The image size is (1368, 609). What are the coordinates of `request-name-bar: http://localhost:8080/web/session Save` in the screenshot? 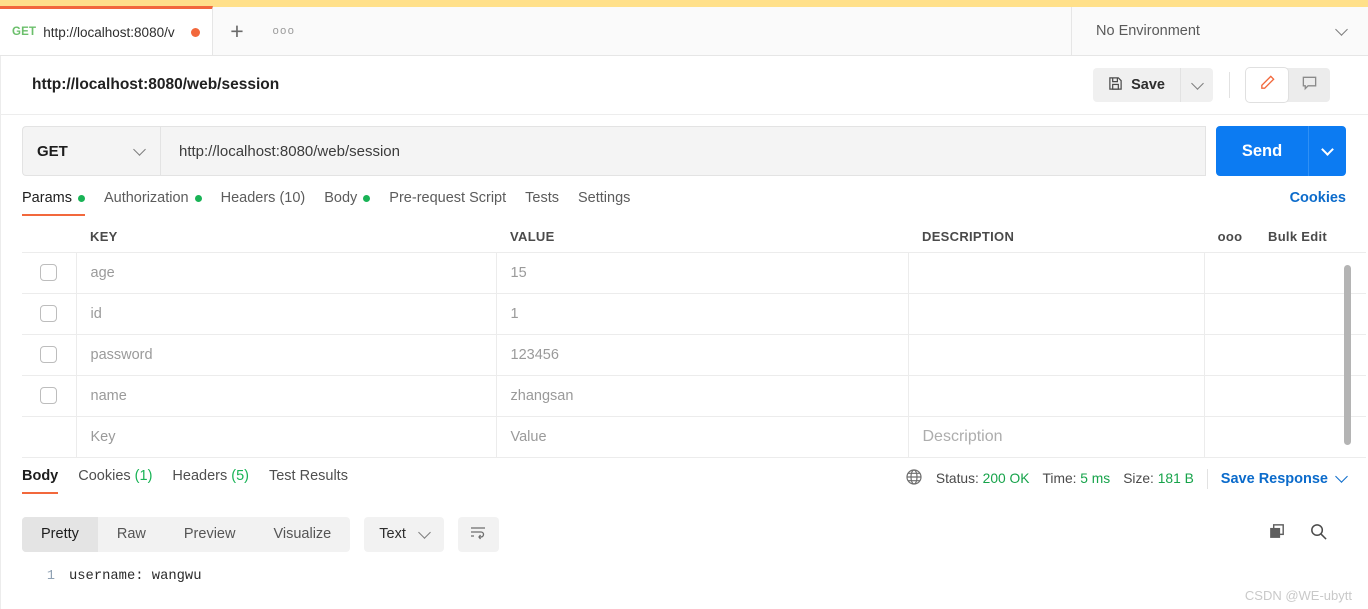 It's located at (684, 85).